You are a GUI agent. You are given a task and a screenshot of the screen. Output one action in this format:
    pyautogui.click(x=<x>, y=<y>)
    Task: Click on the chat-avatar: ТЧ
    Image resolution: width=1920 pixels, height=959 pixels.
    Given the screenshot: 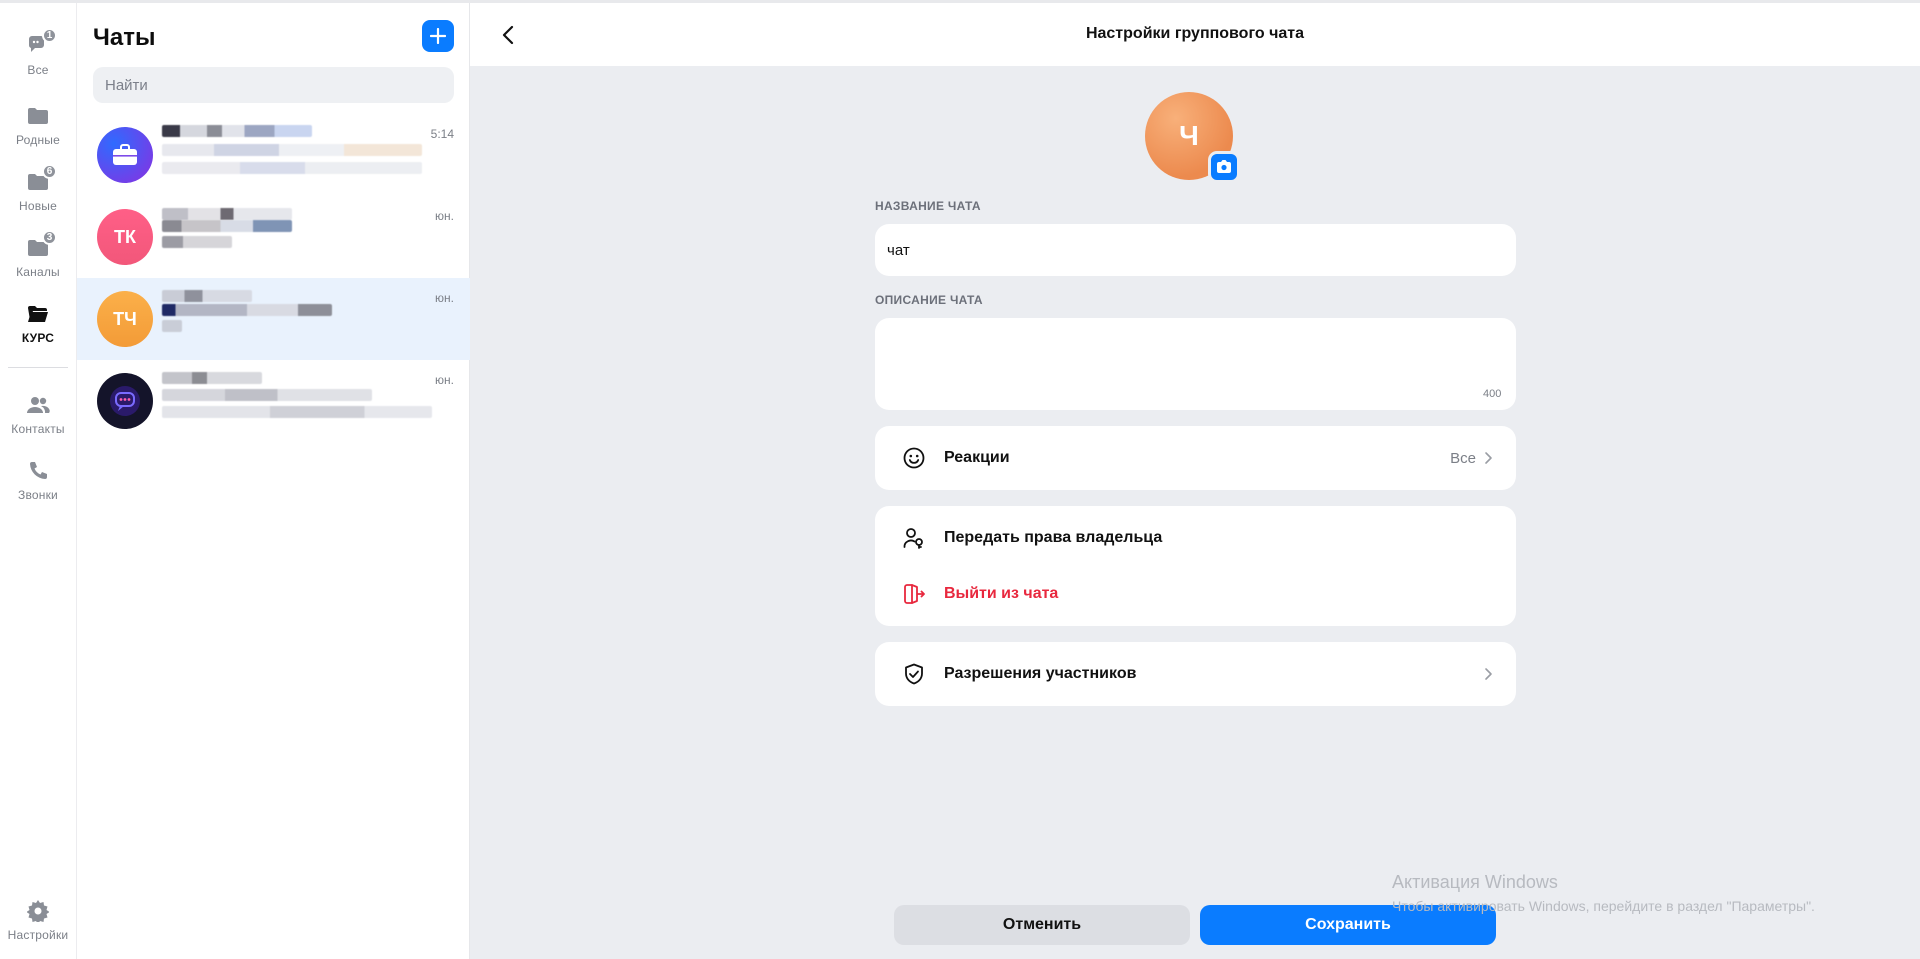 What is the action you would take?
    pyautogui.click(x=125, y=319)
    